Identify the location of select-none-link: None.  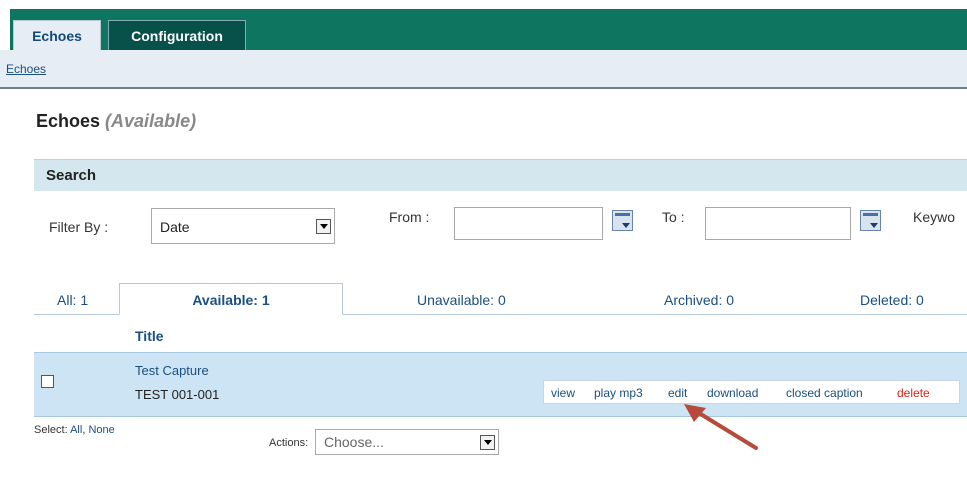
(101, 430).